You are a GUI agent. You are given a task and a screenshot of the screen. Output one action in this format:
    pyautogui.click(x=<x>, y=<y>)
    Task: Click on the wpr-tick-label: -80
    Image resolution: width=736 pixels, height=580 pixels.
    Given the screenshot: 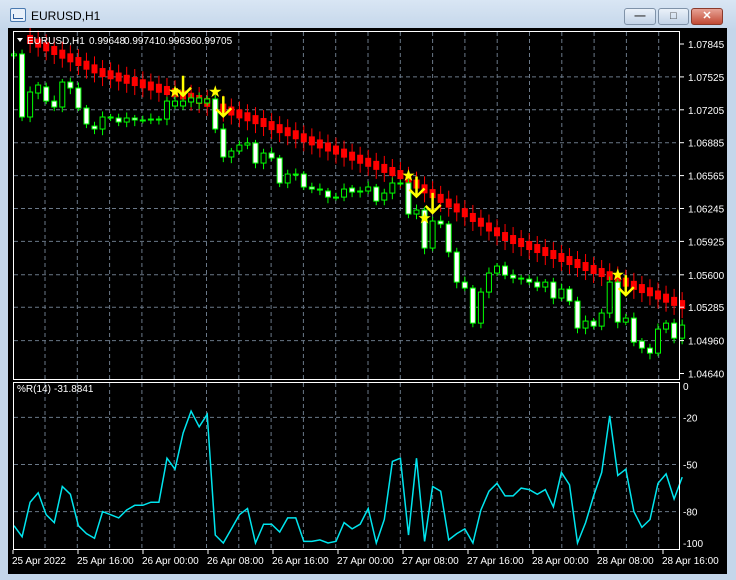 What is the action you would take?
    pyautogui.click(x=690, y=513)
    